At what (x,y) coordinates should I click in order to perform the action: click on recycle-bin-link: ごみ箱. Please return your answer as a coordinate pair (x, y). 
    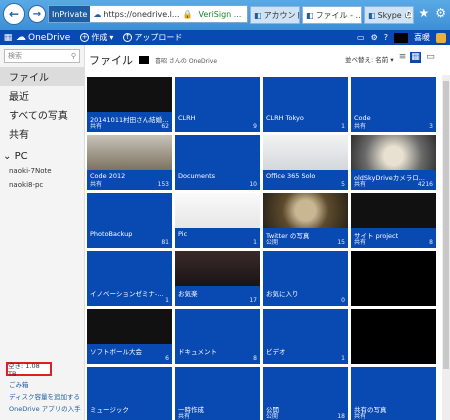
    Looking at the image, I should click on (19, 384).